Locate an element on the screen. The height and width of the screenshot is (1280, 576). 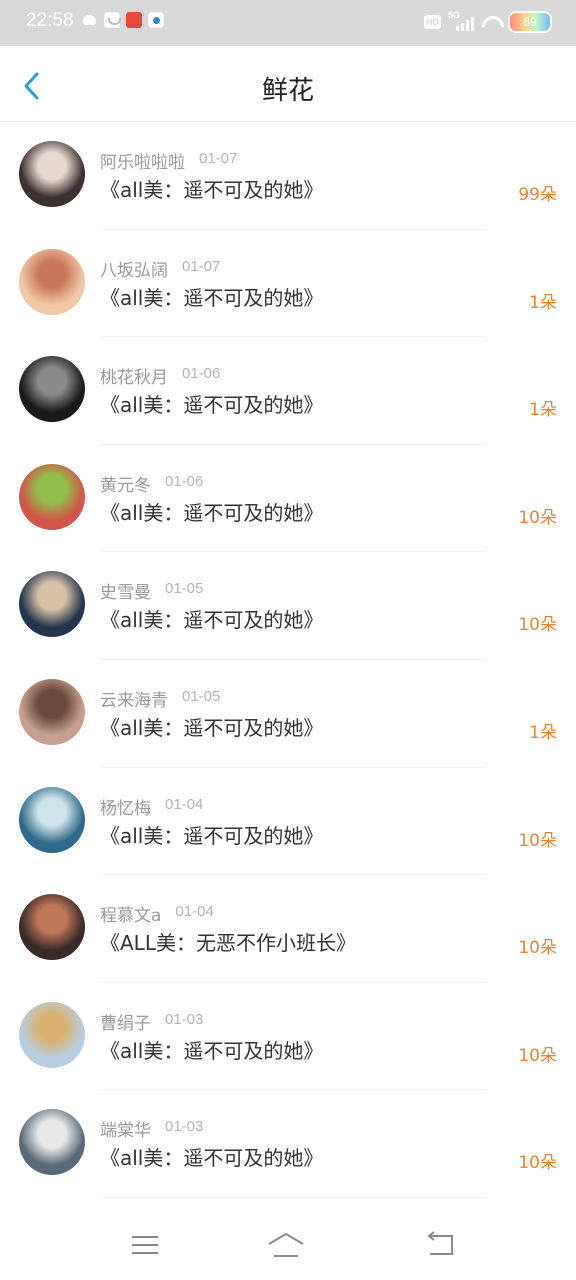
user-name: 端棠华 is located at coordinates (125, 1131).